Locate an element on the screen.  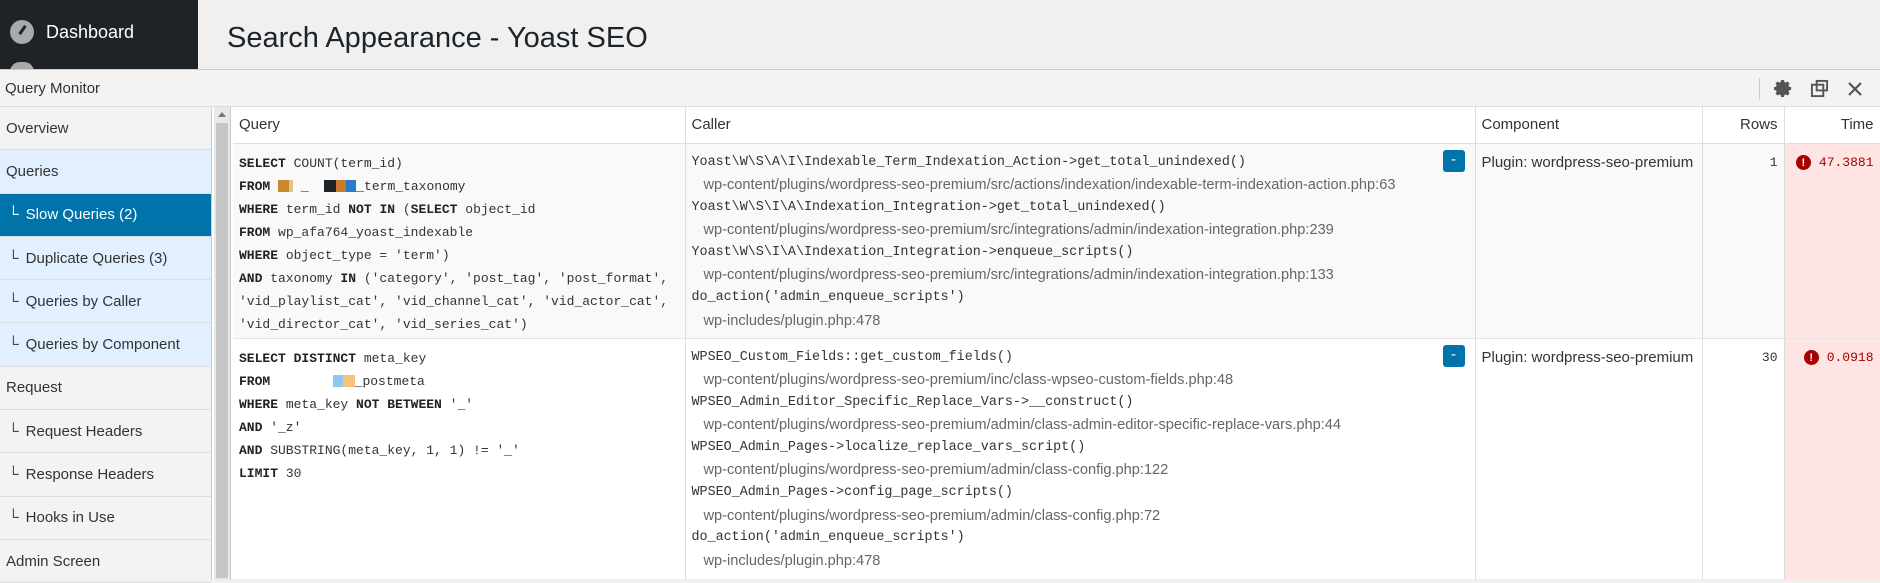
column-header-component: Component is located at coordinates (1589, 125).